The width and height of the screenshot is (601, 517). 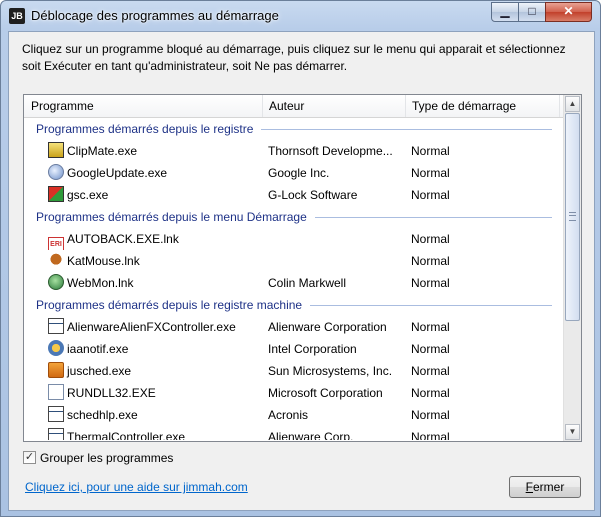 I want to click on fermer-button: Fermer, so click(x=545, y=487).